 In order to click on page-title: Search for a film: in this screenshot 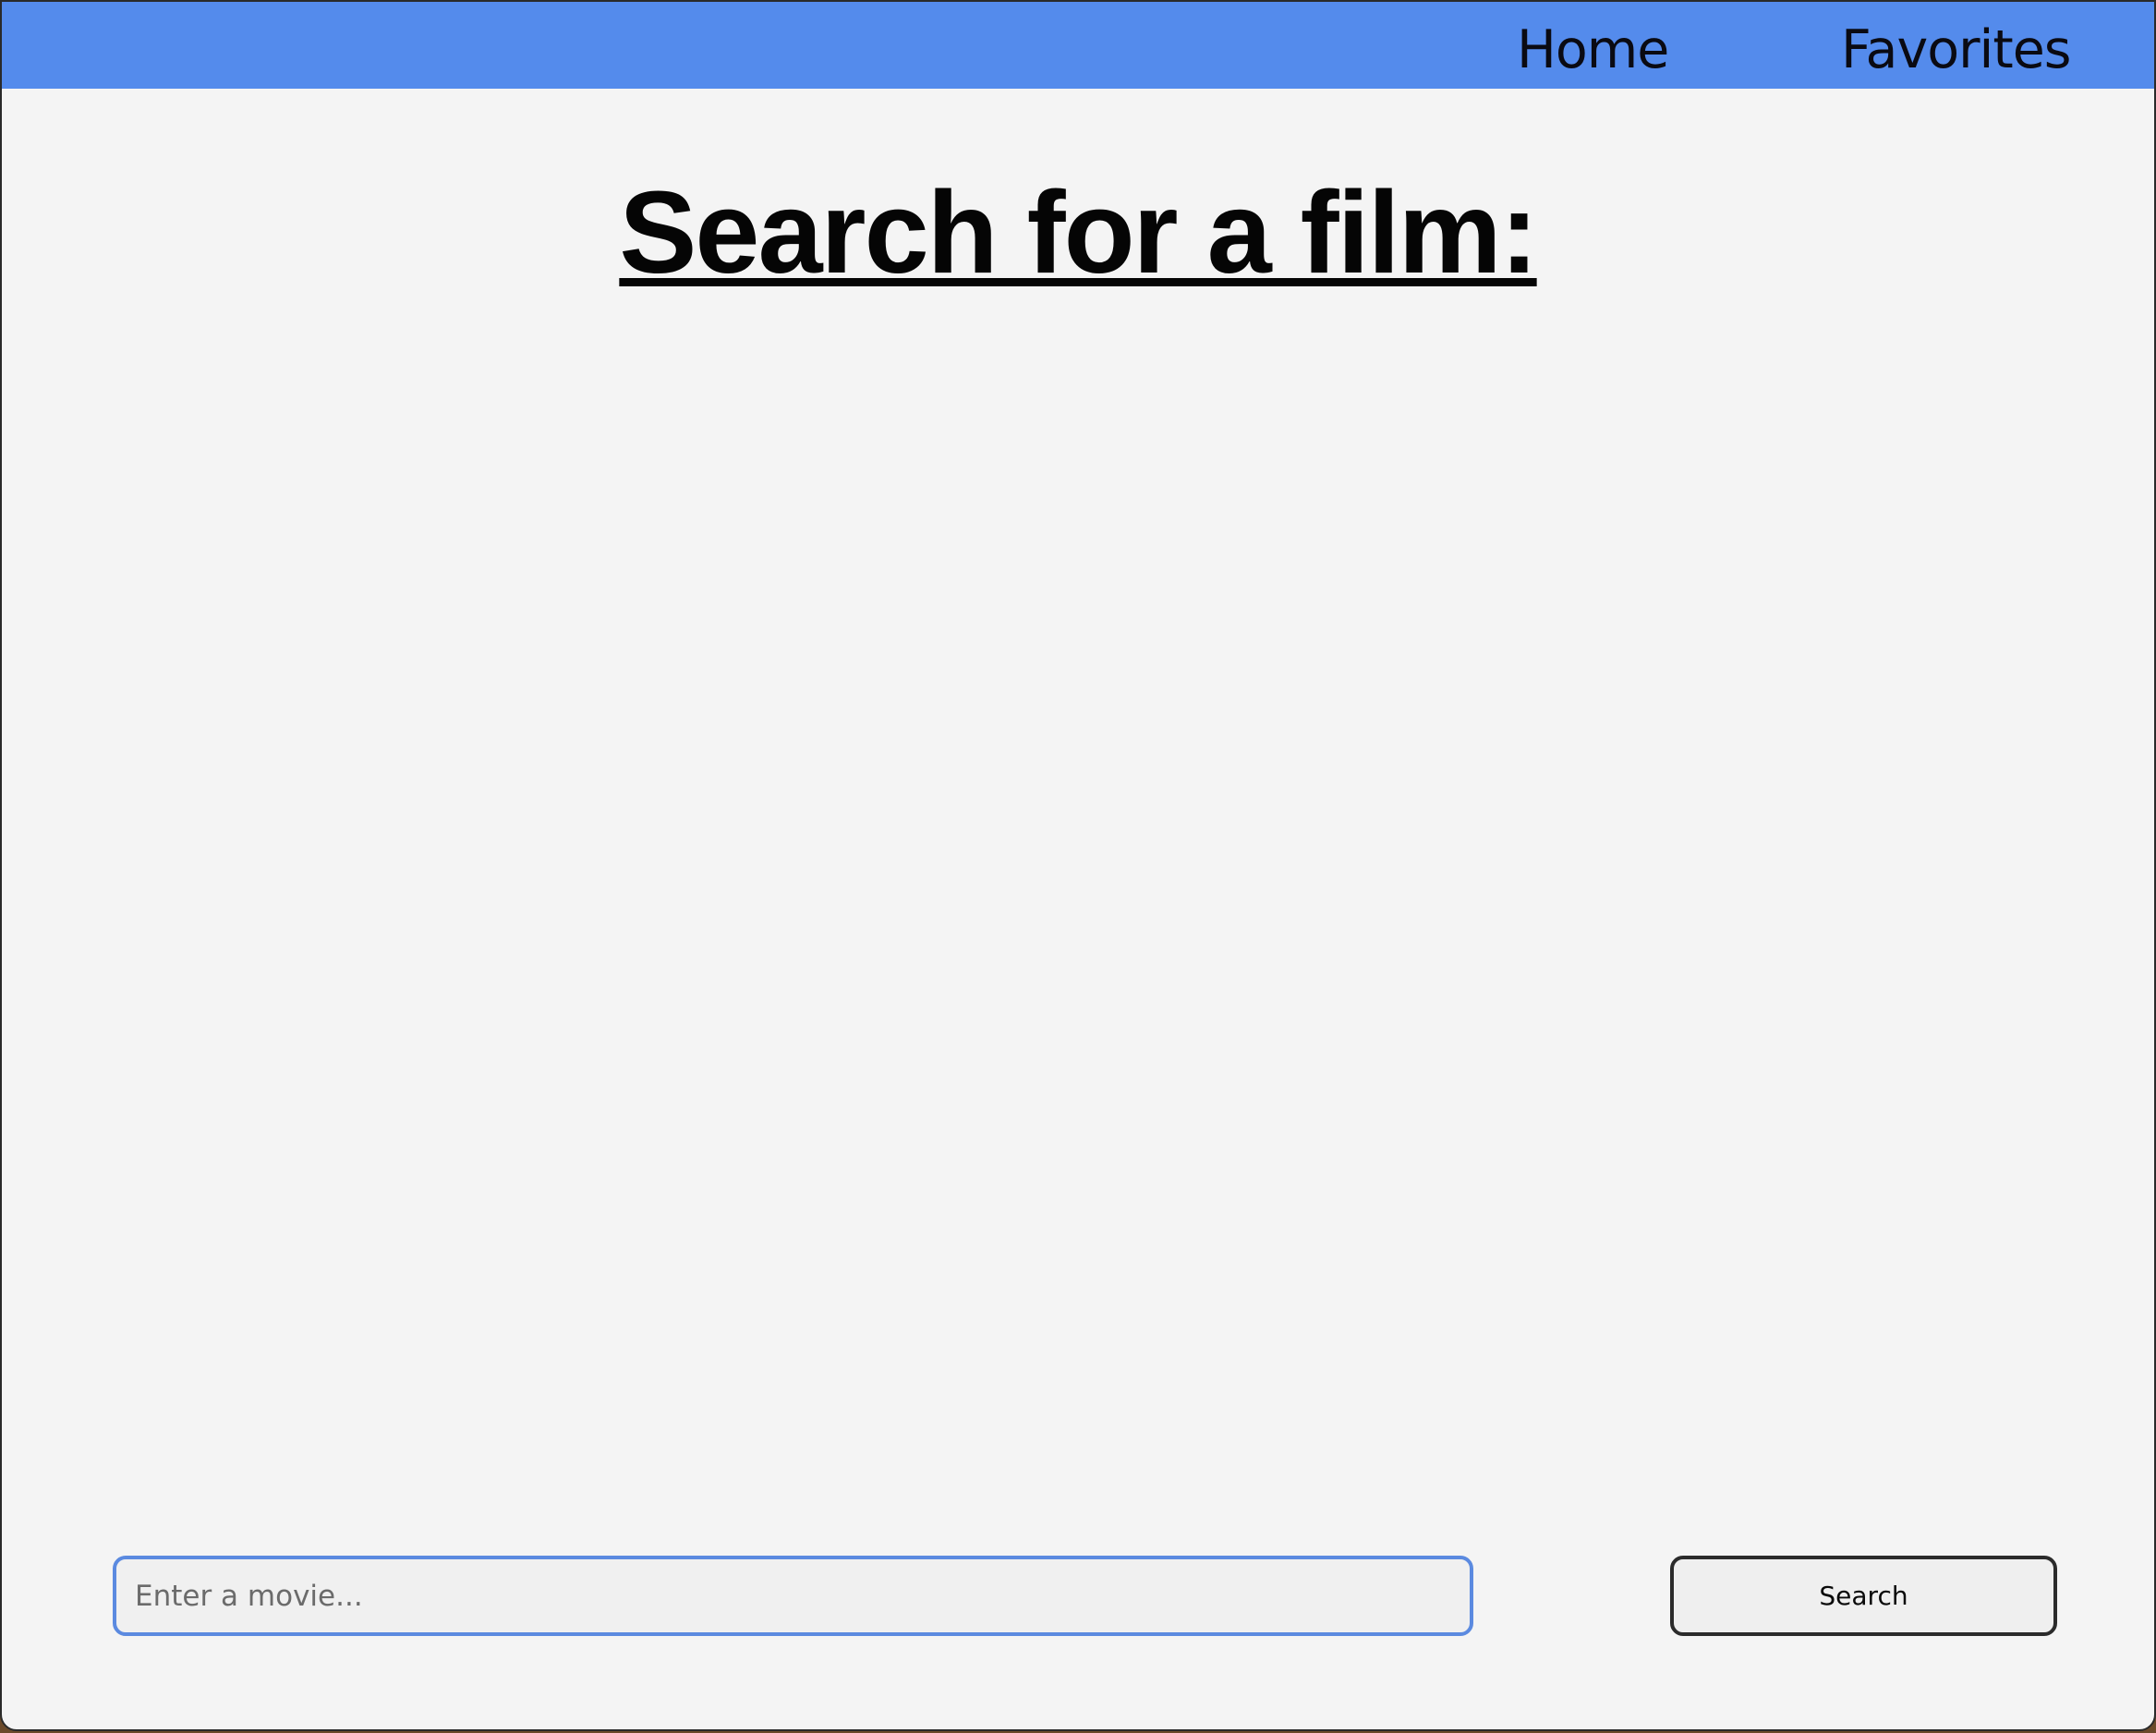, I will do `click(1078, 232)`.